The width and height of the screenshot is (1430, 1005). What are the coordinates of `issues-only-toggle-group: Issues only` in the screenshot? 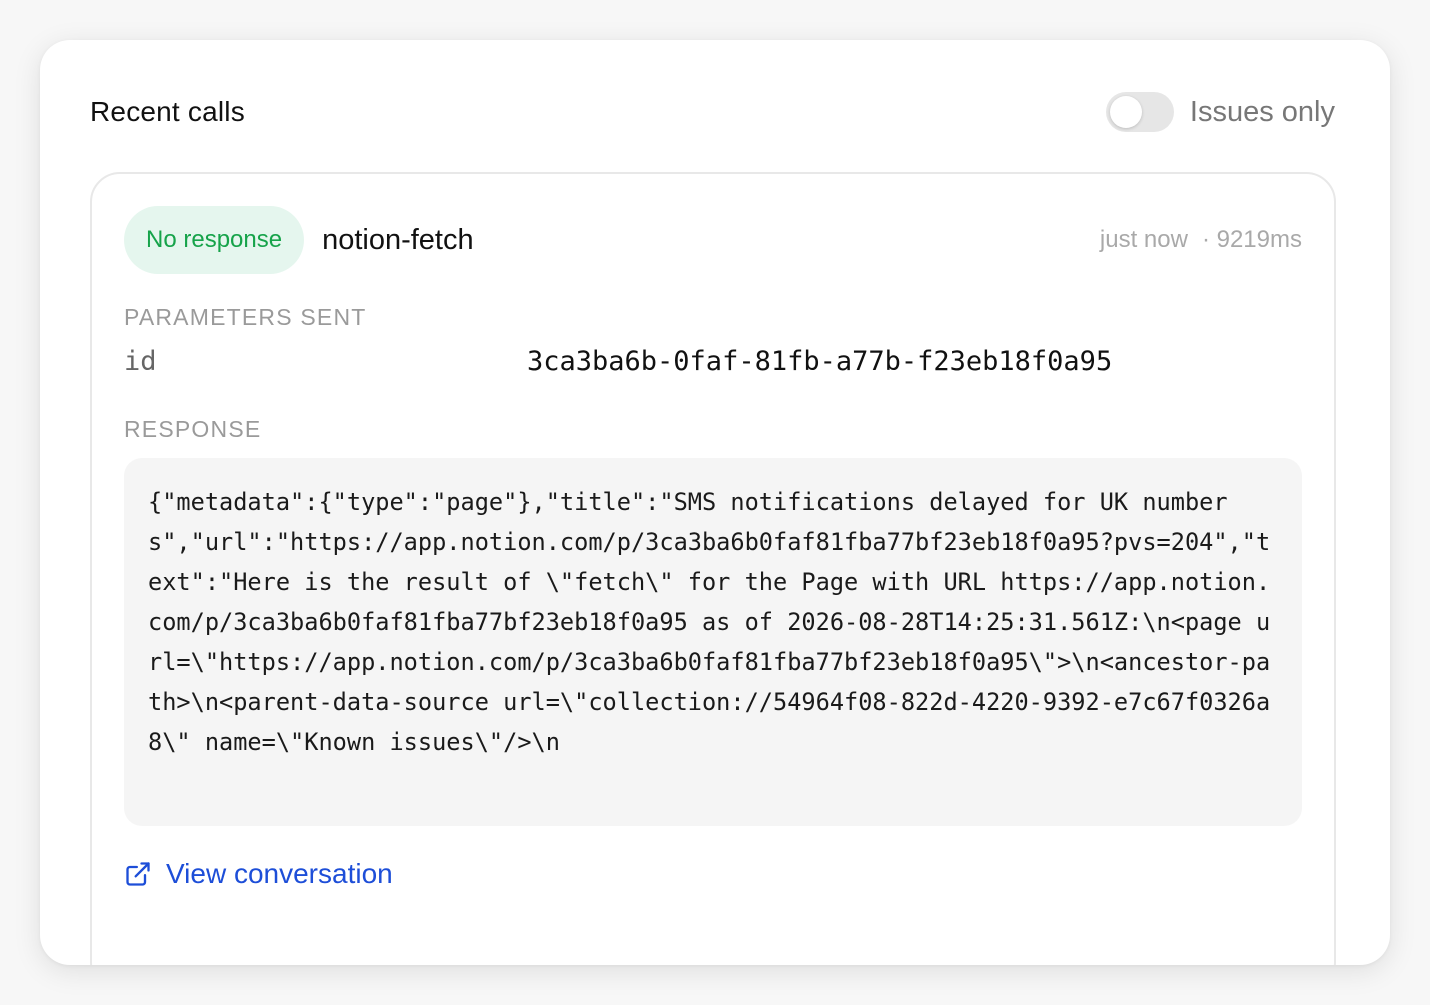 It's located at (1220, 112).